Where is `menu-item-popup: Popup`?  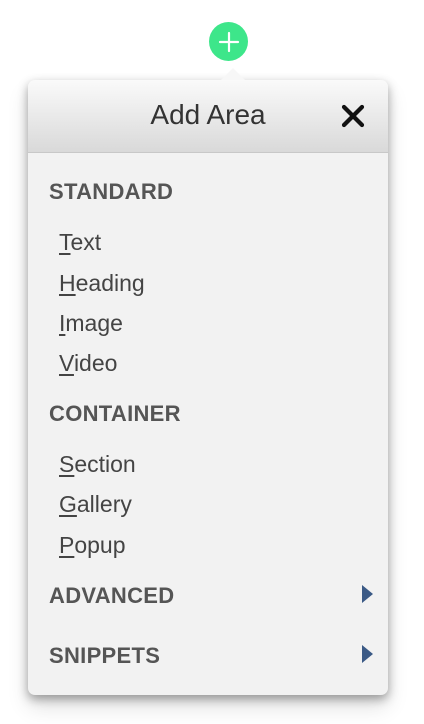 menu-item-popup: Popup is located at coordinates (92, 545).